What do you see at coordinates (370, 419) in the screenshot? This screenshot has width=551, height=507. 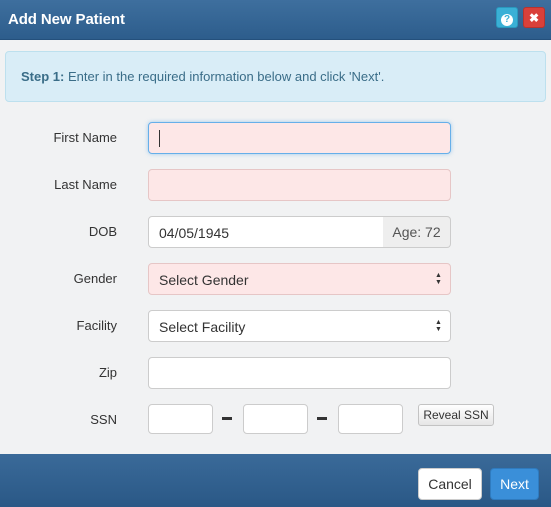 I see `ssn-part3-input` at bounding box center [370, 419].